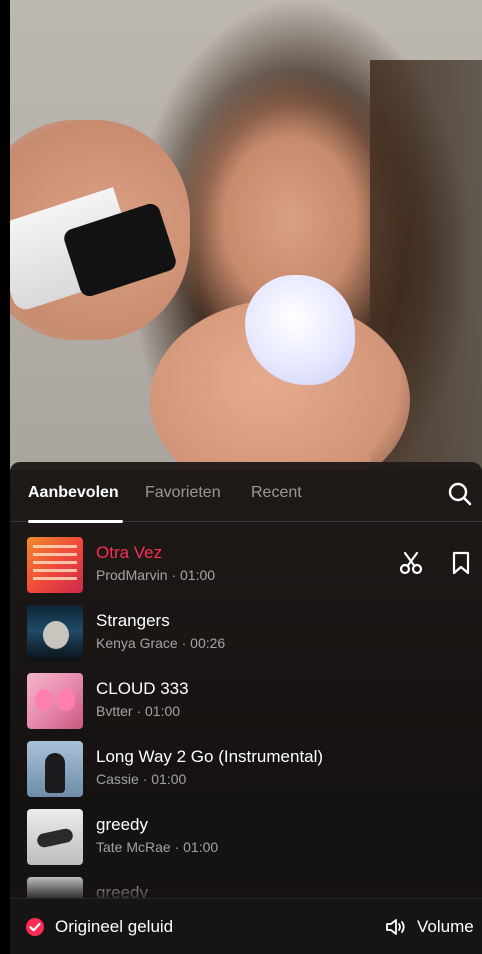  I want to click on track-meta: ProdMarvin · 01:00, so click(156, 575).